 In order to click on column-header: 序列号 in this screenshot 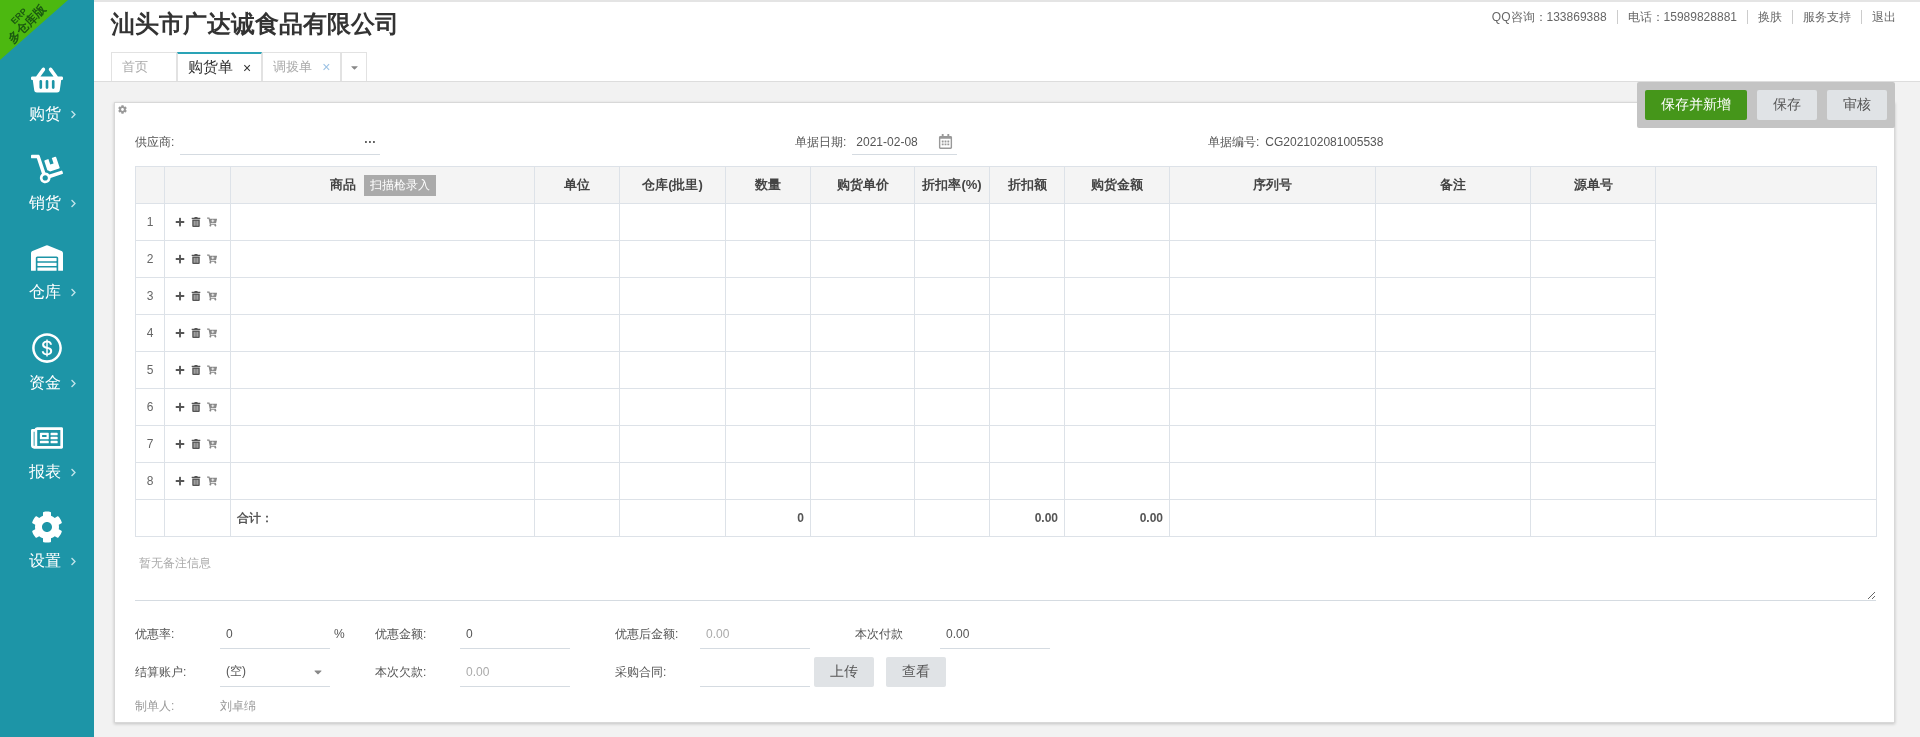, I will do `click(1272, 185)`.